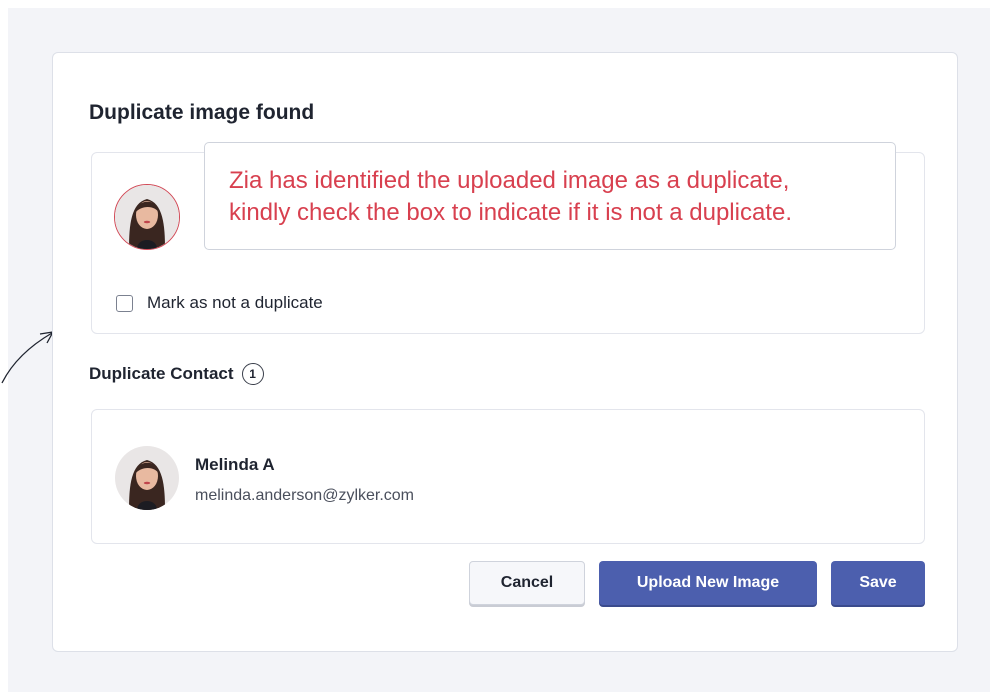 The height and width of the screenshot is (692, 990). Describe the element at coordinates (305, 495) in the screenshot. I see `contact-email: melinda.anderson@zylker.com` at that location.